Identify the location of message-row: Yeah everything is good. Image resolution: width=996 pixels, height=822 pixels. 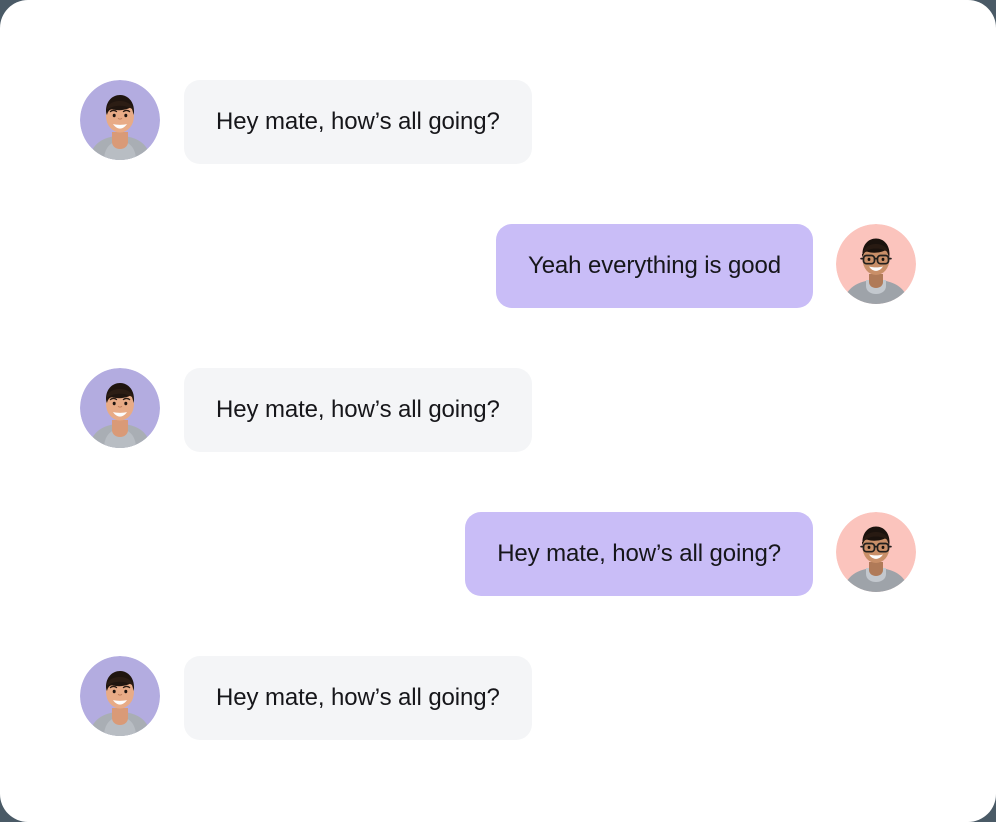
(498, 266).